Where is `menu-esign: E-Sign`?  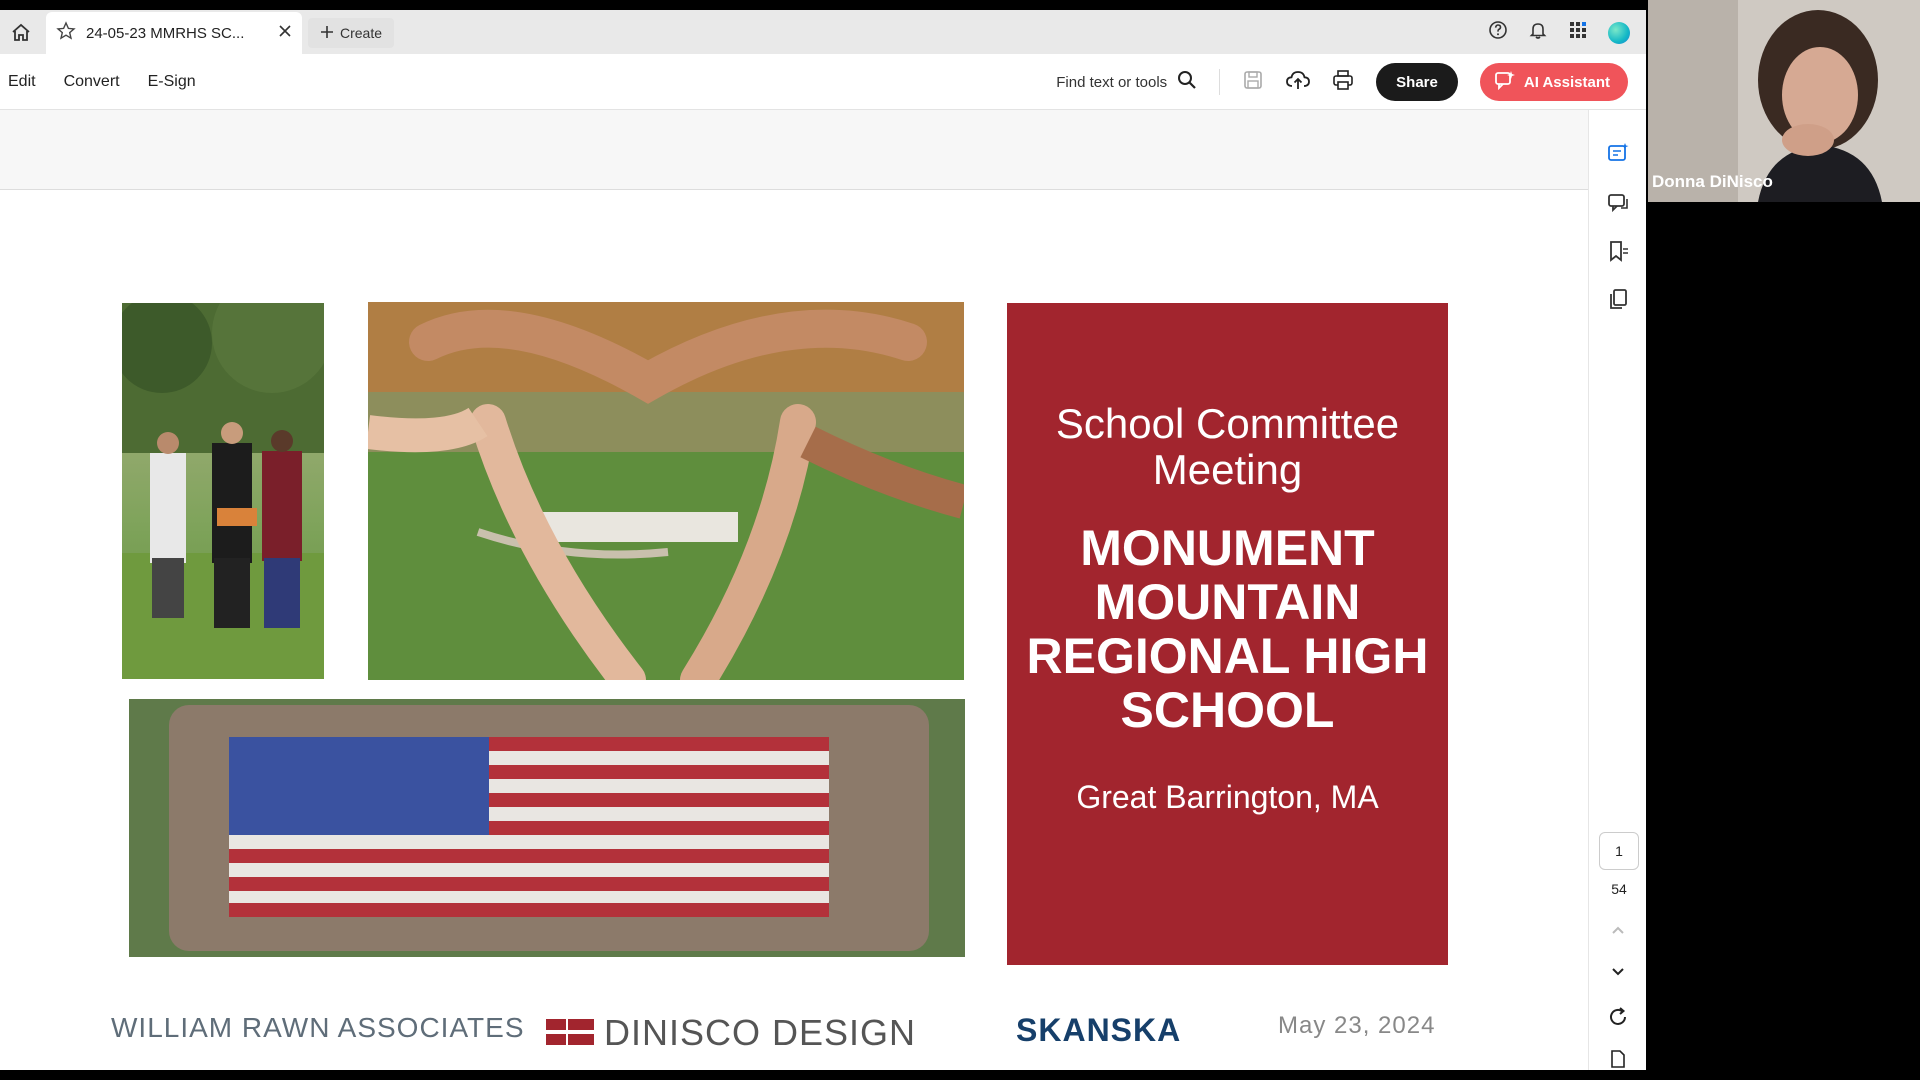 menu-esign: E-Sign is located at coordinates (172, 82).